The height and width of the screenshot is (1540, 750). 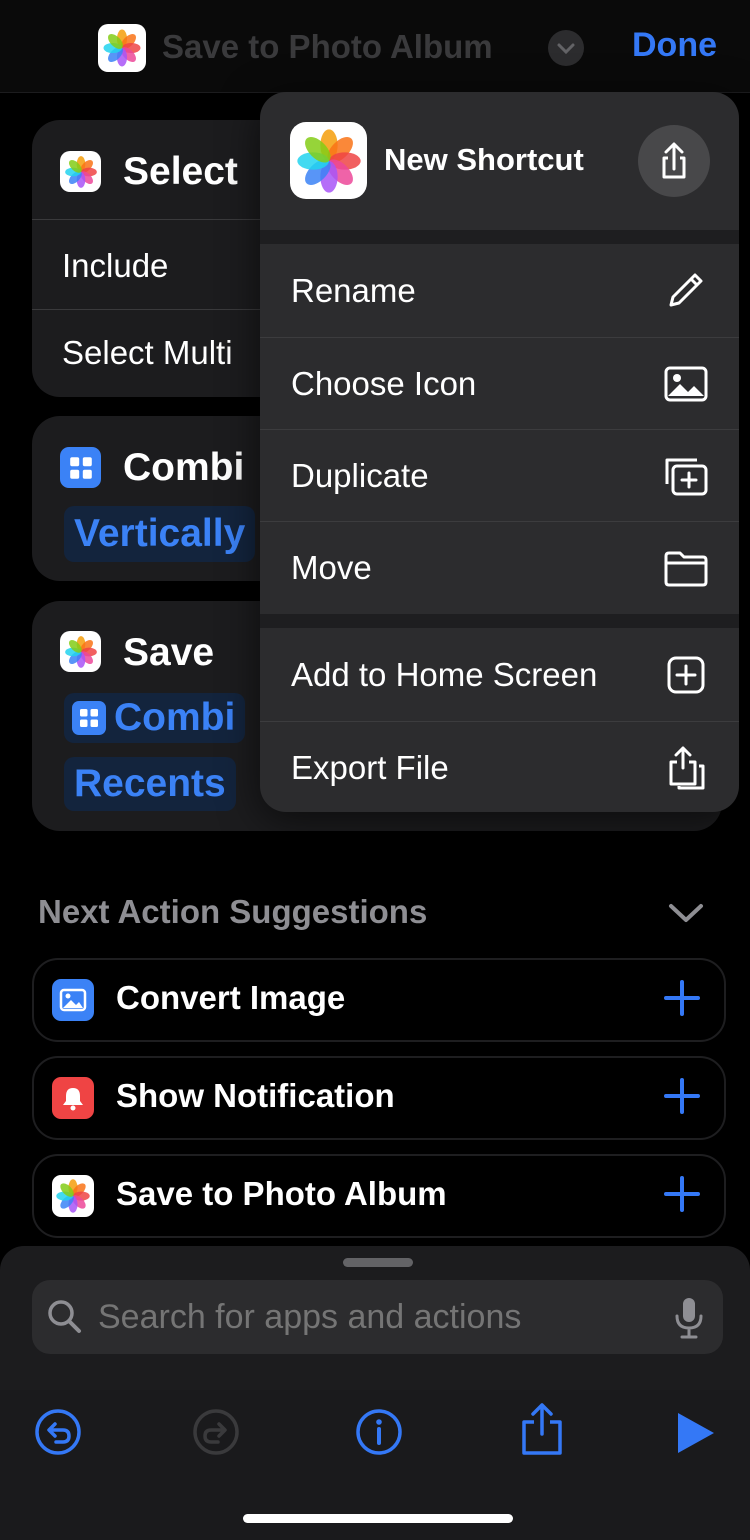 What do you see at coordinates (689, 1318) in the screenshot?
I see `microphone-icon` at bounding box center [689, 1318].